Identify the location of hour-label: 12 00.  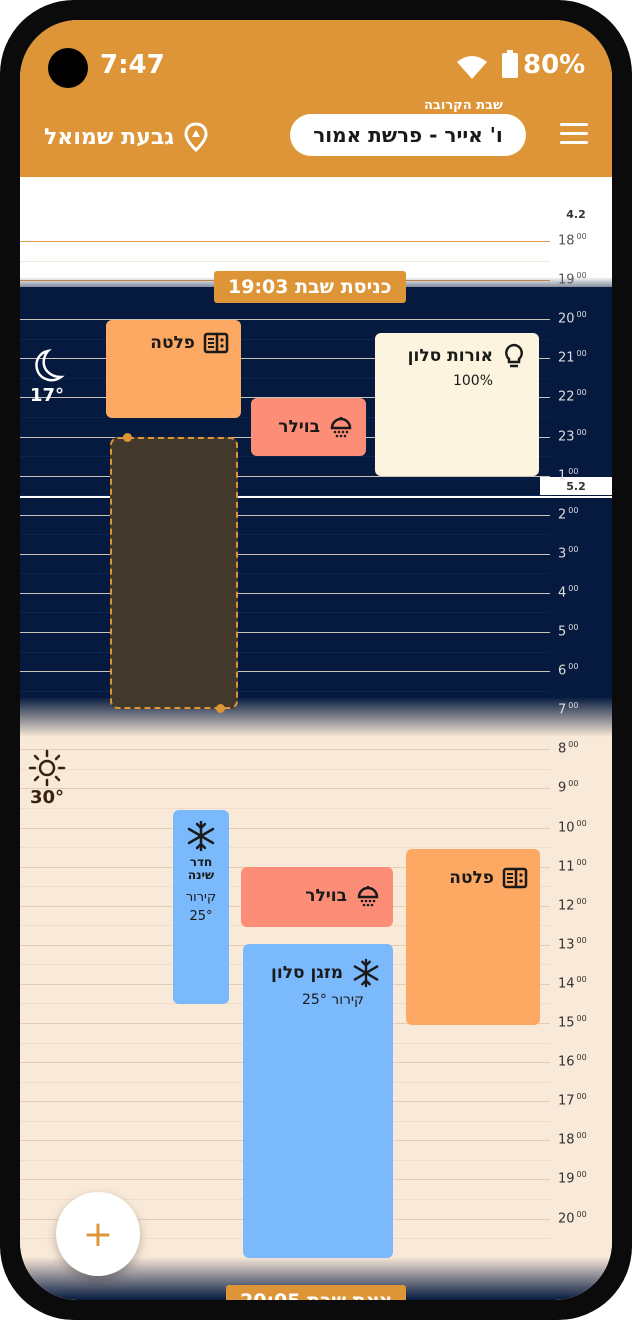
(572, 905).